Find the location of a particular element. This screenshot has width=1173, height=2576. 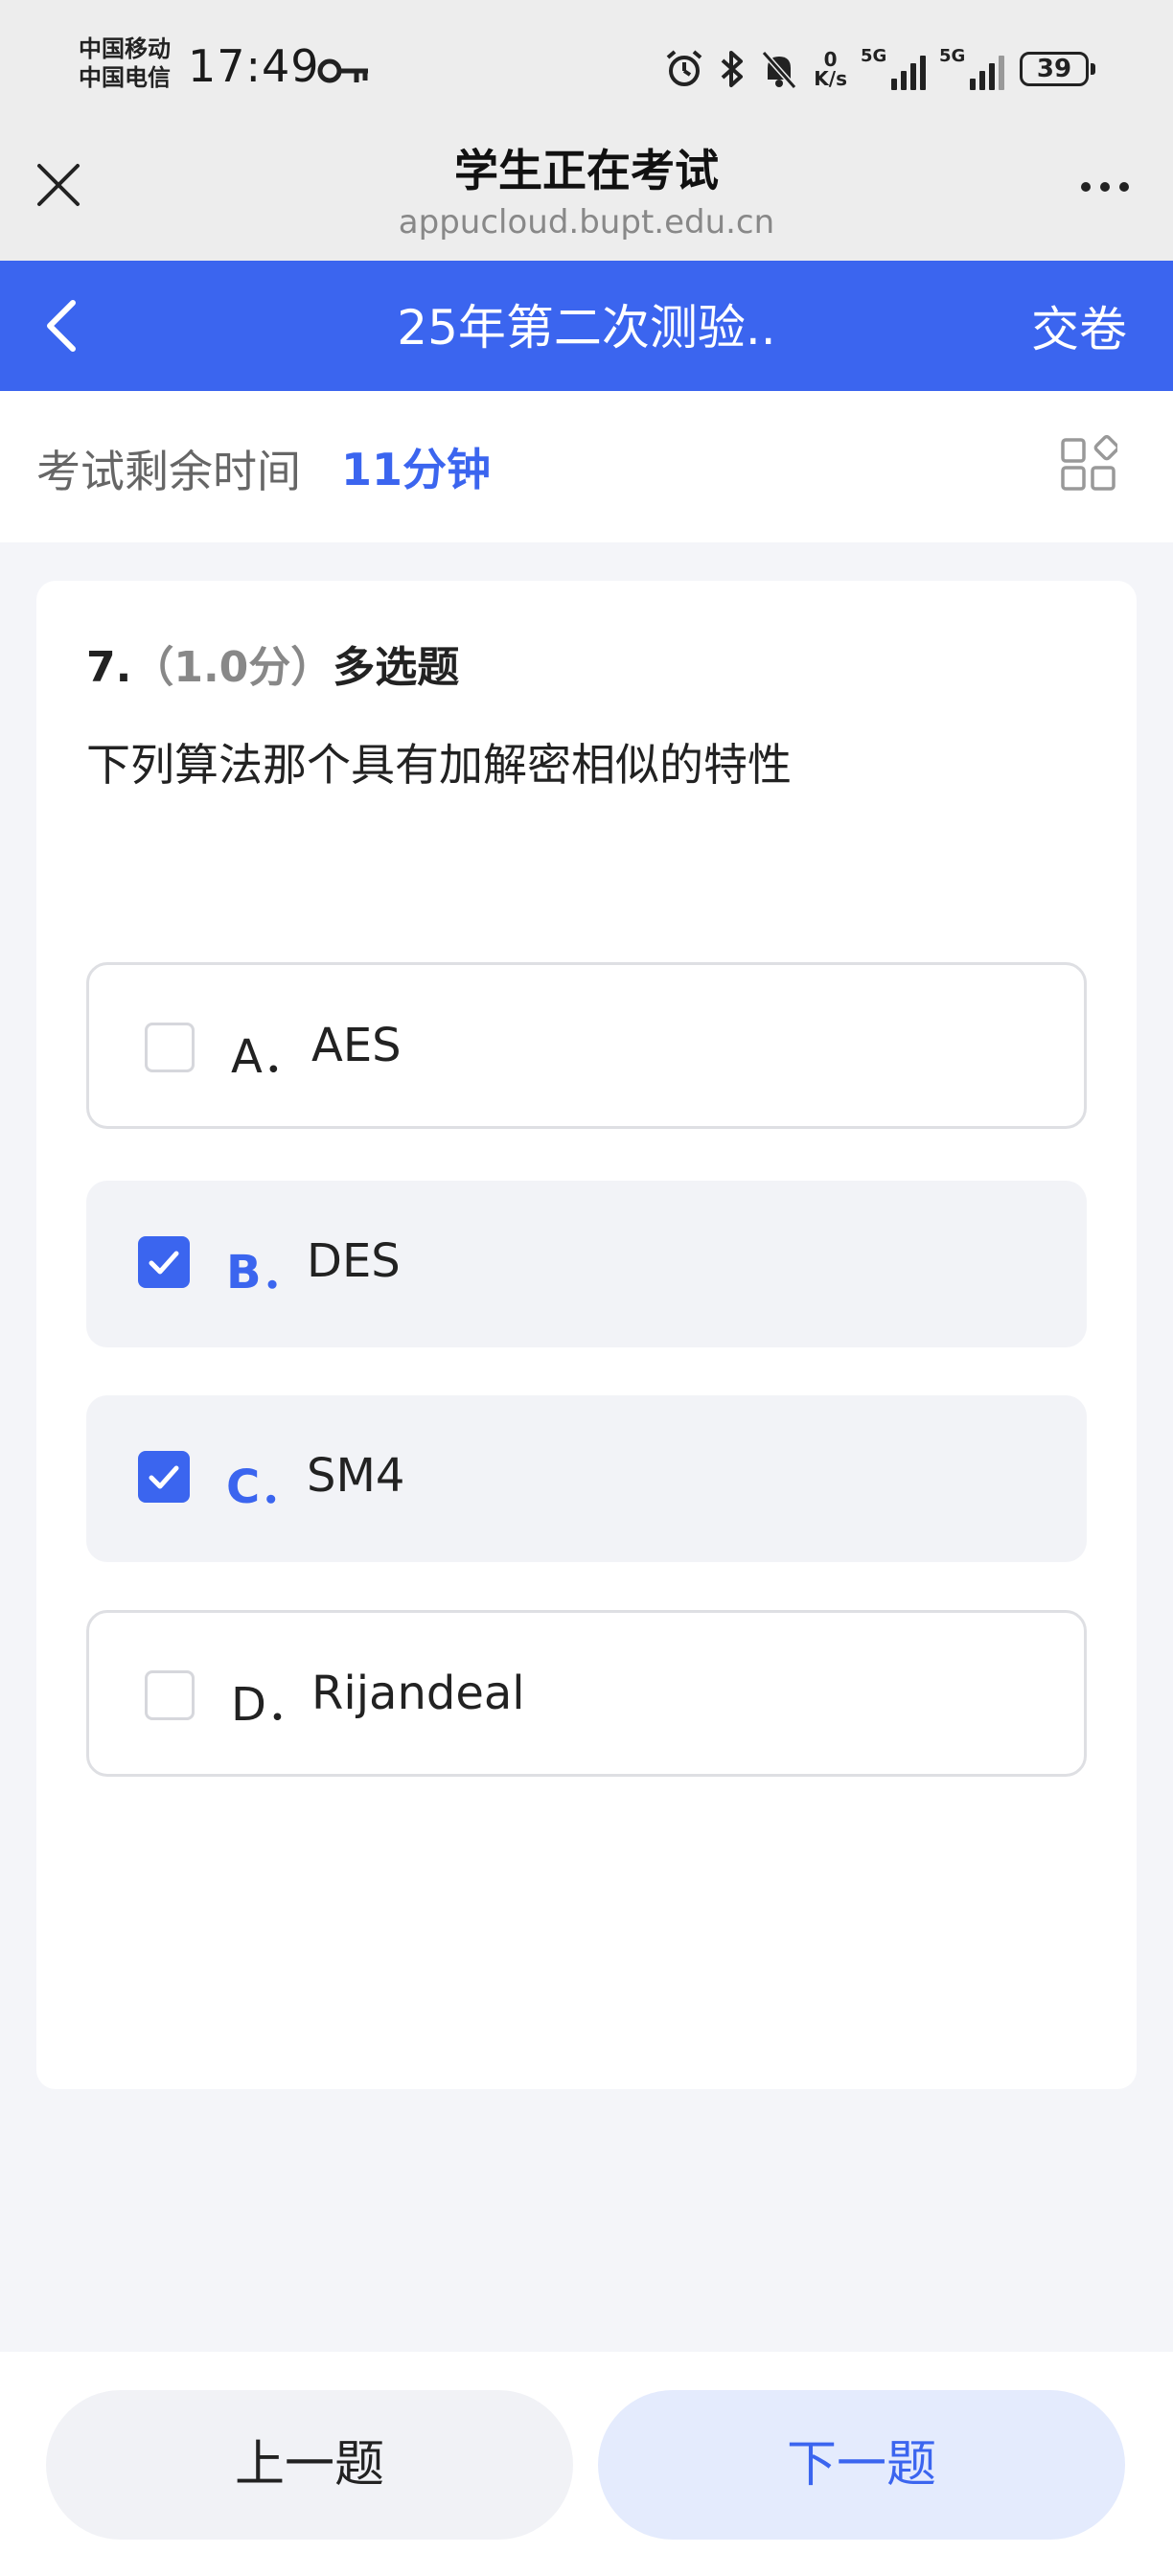

carrier-1: 中国移动 is located at coordinates (125, 48).